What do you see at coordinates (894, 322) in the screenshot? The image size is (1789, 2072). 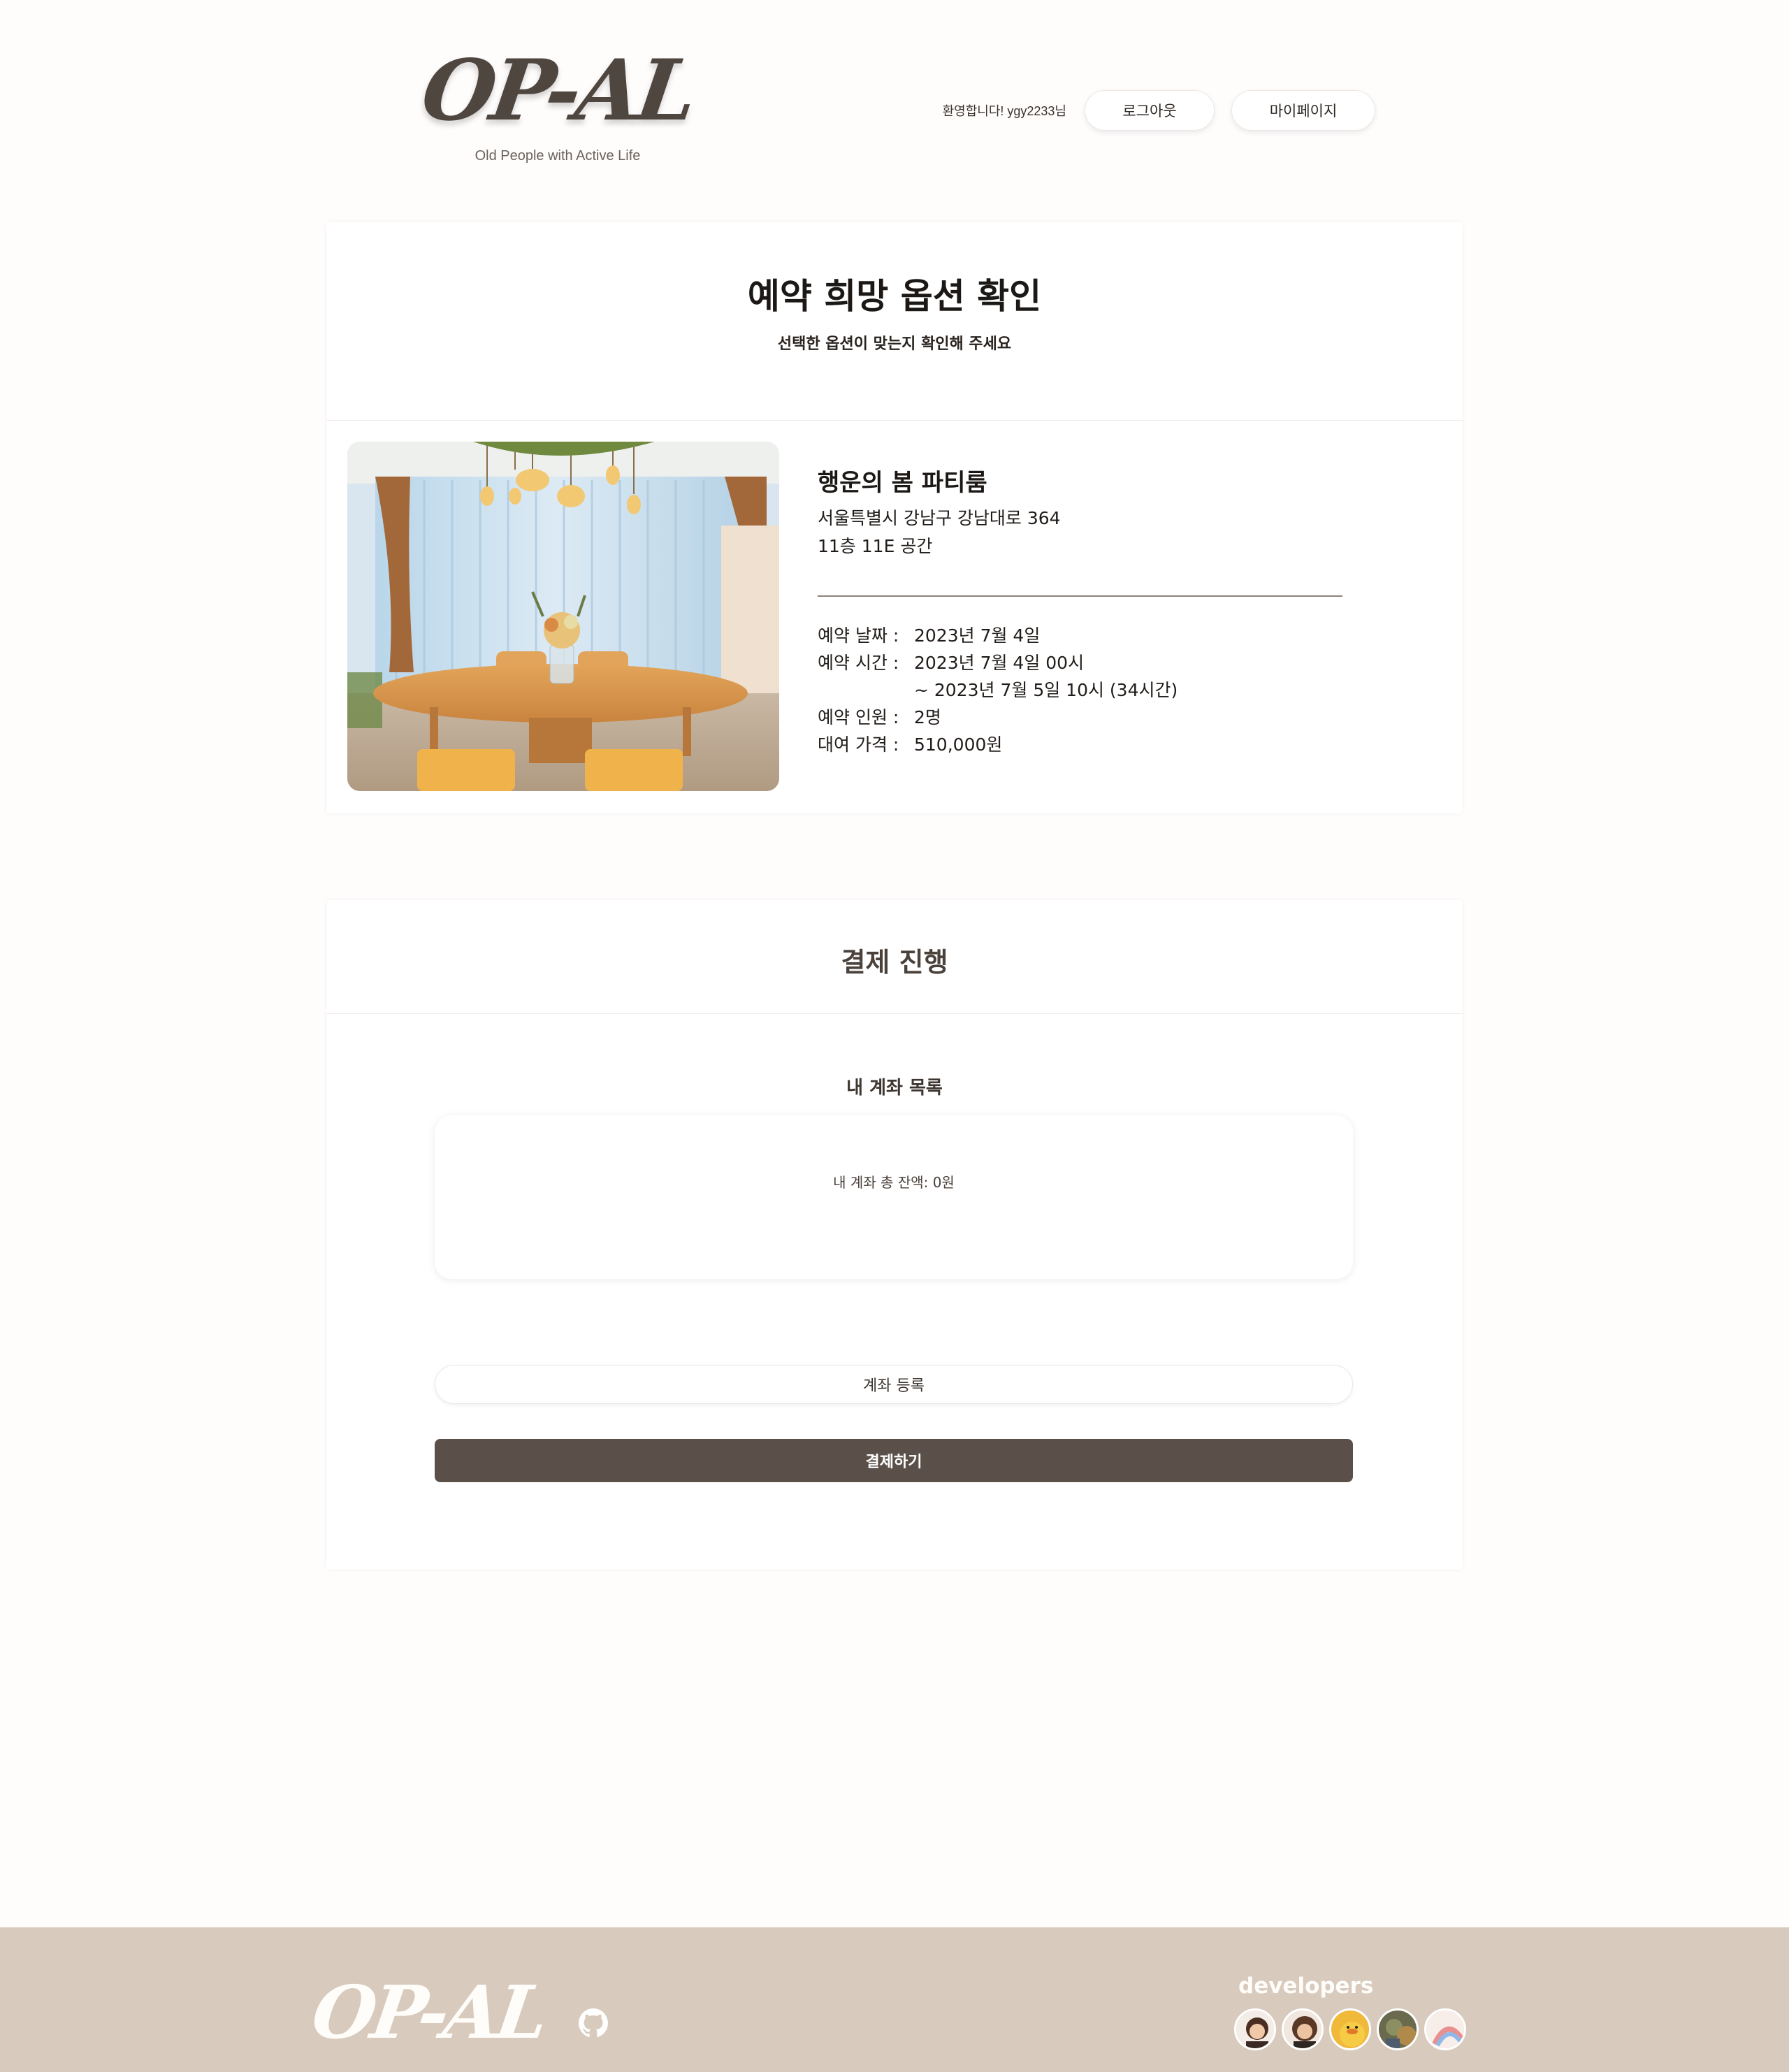 I see `reservation-header: 예약 희망 옵션 확인 선택한 옵션이 맞는지 확인해 주세요` at bounding box center [894, 322].